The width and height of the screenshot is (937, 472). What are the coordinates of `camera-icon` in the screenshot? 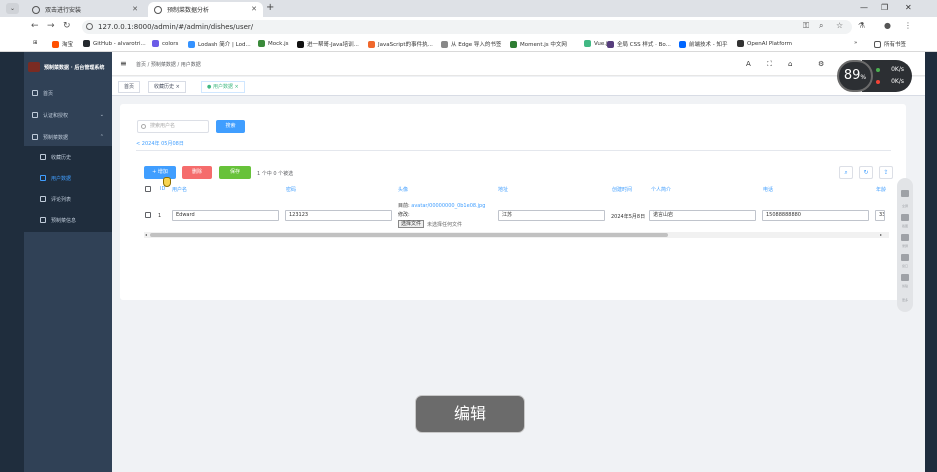 It's located at (905, 217).